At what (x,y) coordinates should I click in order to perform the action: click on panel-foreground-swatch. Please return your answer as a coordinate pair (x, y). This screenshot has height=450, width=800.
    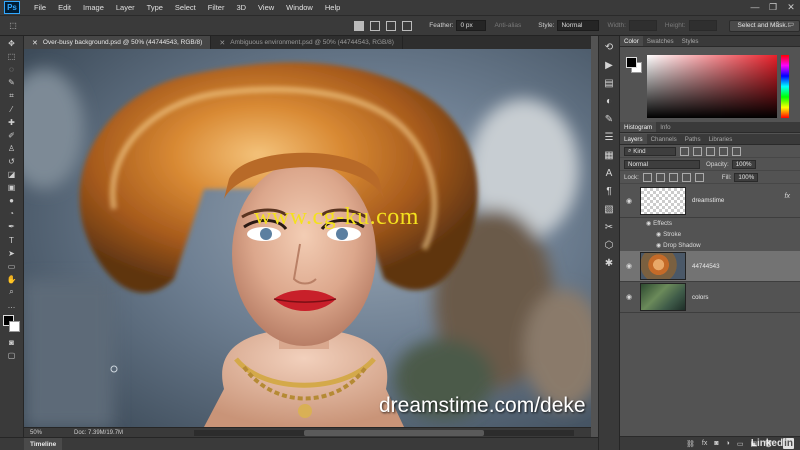
    Looking at the image, I should click on (631, 62).